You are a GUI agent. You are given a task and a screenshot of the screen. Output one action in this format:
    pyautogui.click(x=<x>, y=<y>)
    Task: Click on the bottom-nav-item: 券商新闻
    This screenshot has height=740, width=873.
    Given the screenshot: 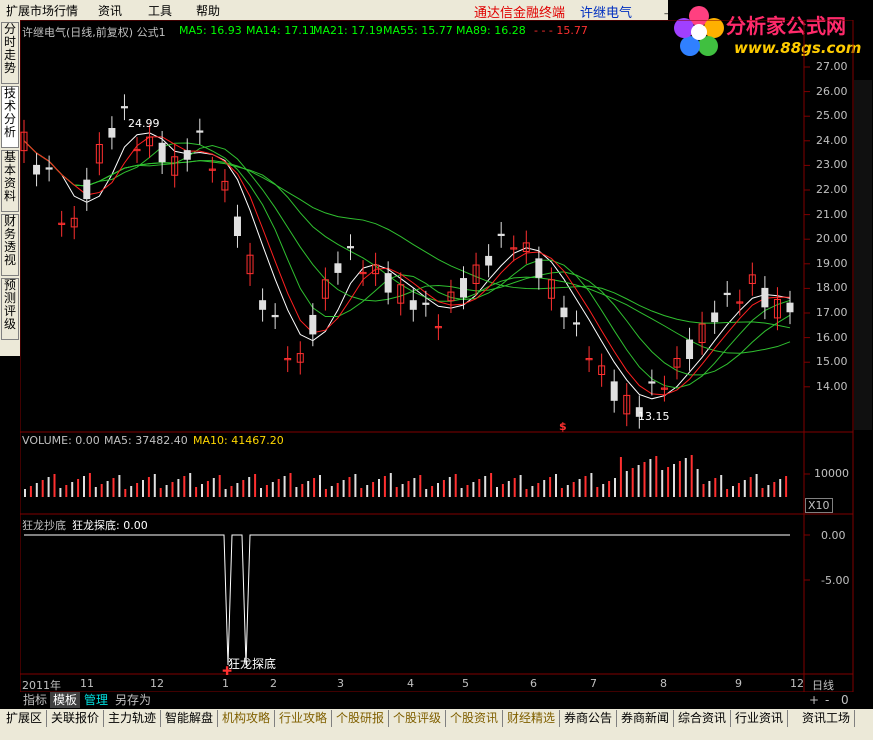 What is the action you would take?
    pyautogui.click(x=646, y=718)
    